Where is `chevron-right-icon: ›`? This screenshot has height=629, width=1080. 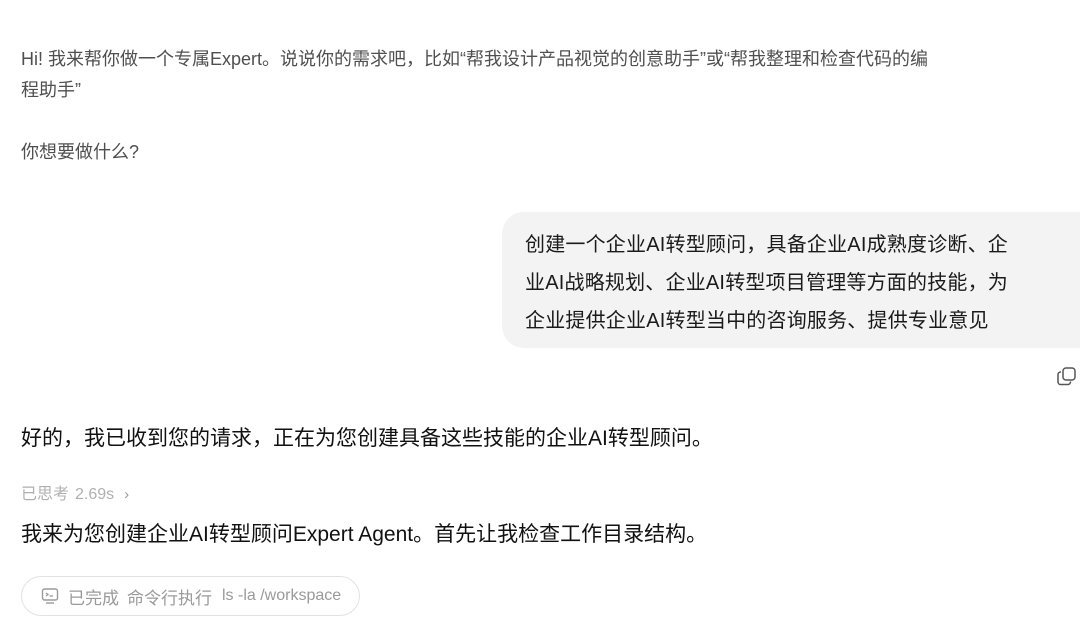
chevron-right-icon: › is located at coordinates (127, 494).